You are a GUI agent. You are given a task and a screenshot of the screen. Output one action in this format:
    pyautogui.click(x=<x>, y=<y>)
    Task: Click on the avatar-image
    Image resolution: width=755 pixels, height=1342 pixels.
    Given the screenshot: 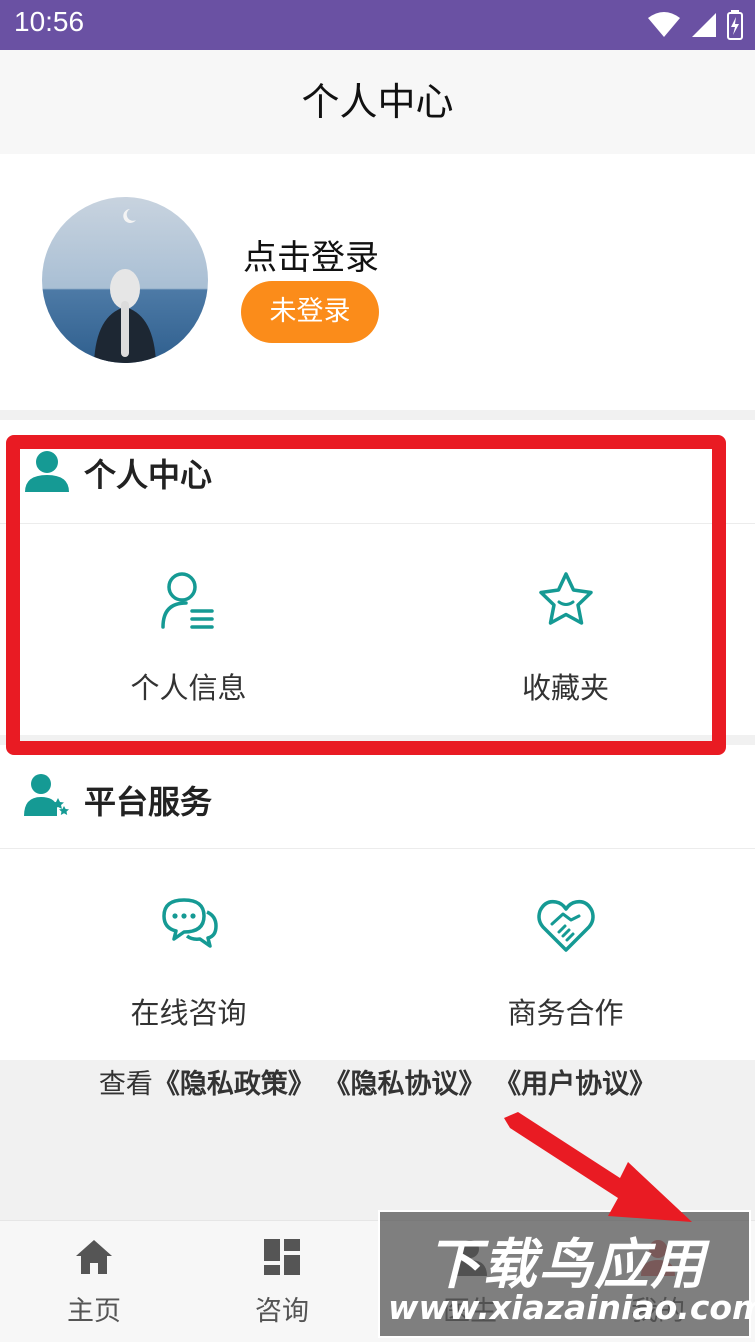 What is the action you would take?
    pyautogui.click(x=125, y=280)
    